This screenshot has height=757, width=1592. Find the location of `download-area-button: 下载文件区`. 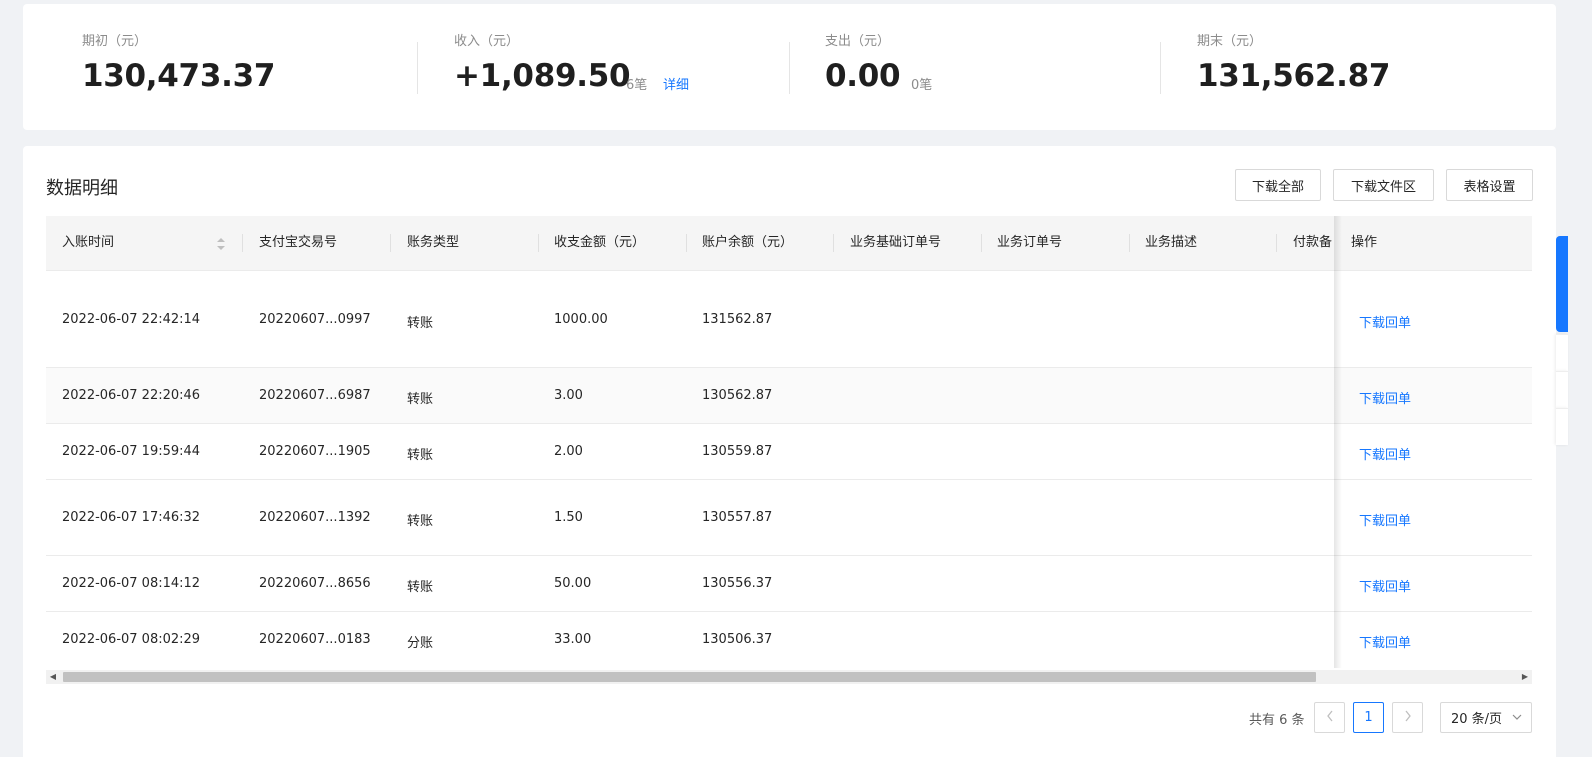

download-area-button: 下载文件区 is located at coordinates (1383, 185).